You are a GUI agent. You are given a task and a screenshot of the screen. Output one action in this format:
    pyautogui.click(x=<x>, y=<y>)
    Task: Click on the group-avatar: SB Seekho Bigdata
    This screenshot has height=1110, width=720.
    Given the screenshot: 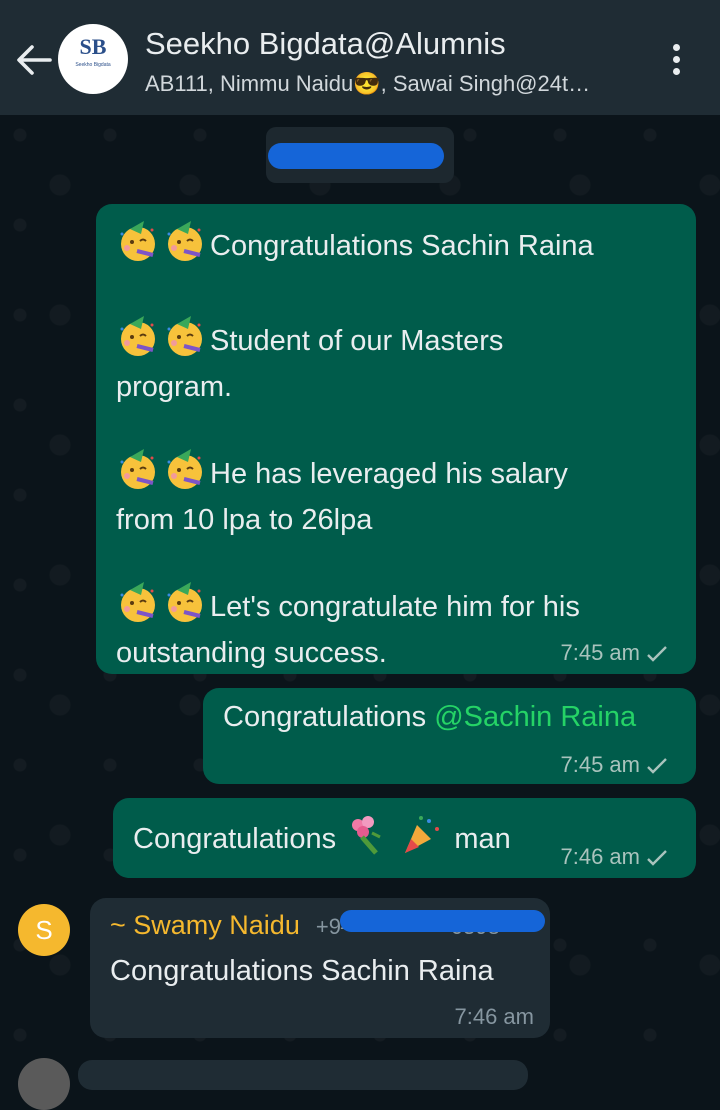 What is the action you would take?
    pyautogui.click(x=93, y=59)
    